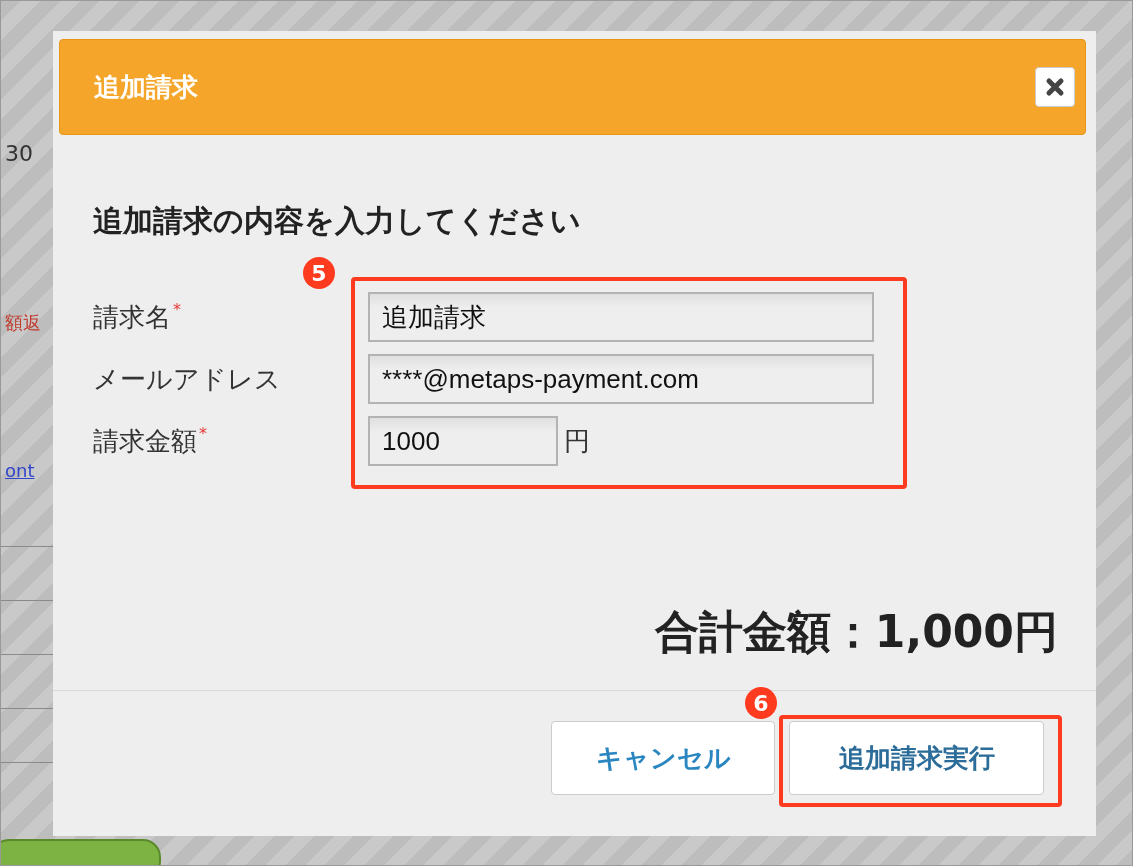 This screenshot has width=1133, height=866. Describe the element at coordinates (19, 153) in the screenshot. I see `page-text: 30` at that location.